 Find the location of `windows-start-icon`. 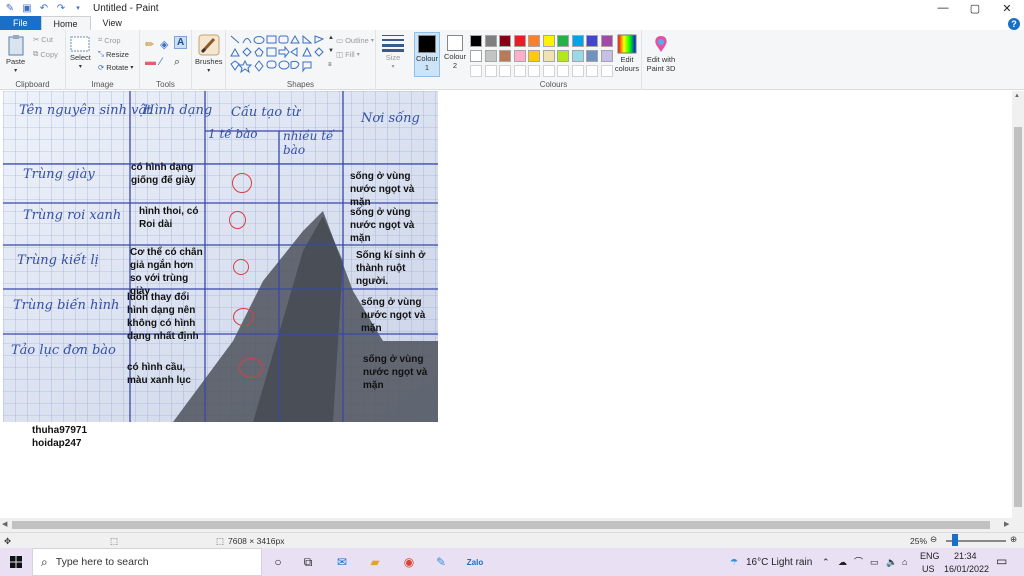

windows-start-icon is located at coordinates (16, 562).